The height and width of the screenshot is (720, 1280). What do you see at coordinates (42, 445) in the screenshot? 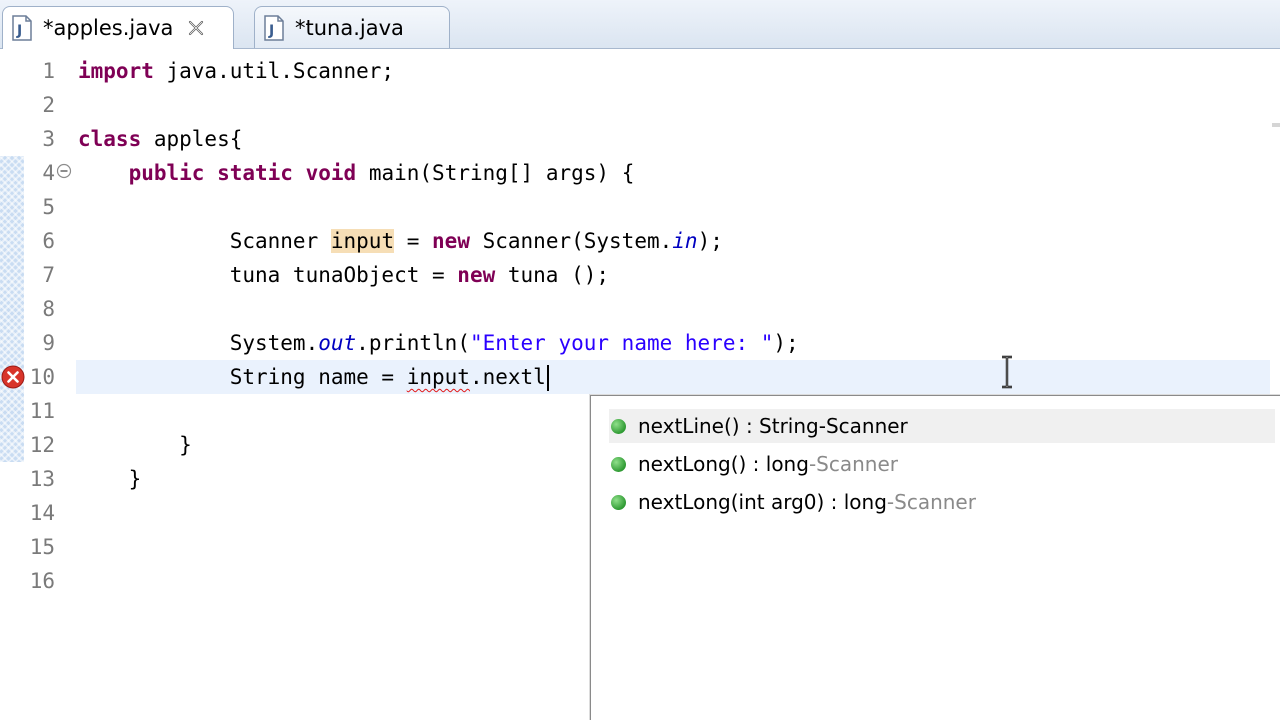
I see `line-number: 12` at bounding box center [42, 445].